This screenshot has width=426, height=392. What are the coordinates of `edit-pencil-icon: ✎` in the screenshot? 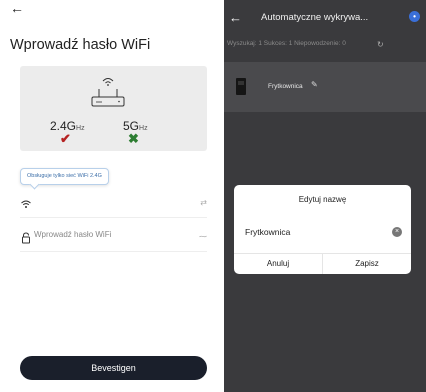 It's located at (314, 84).